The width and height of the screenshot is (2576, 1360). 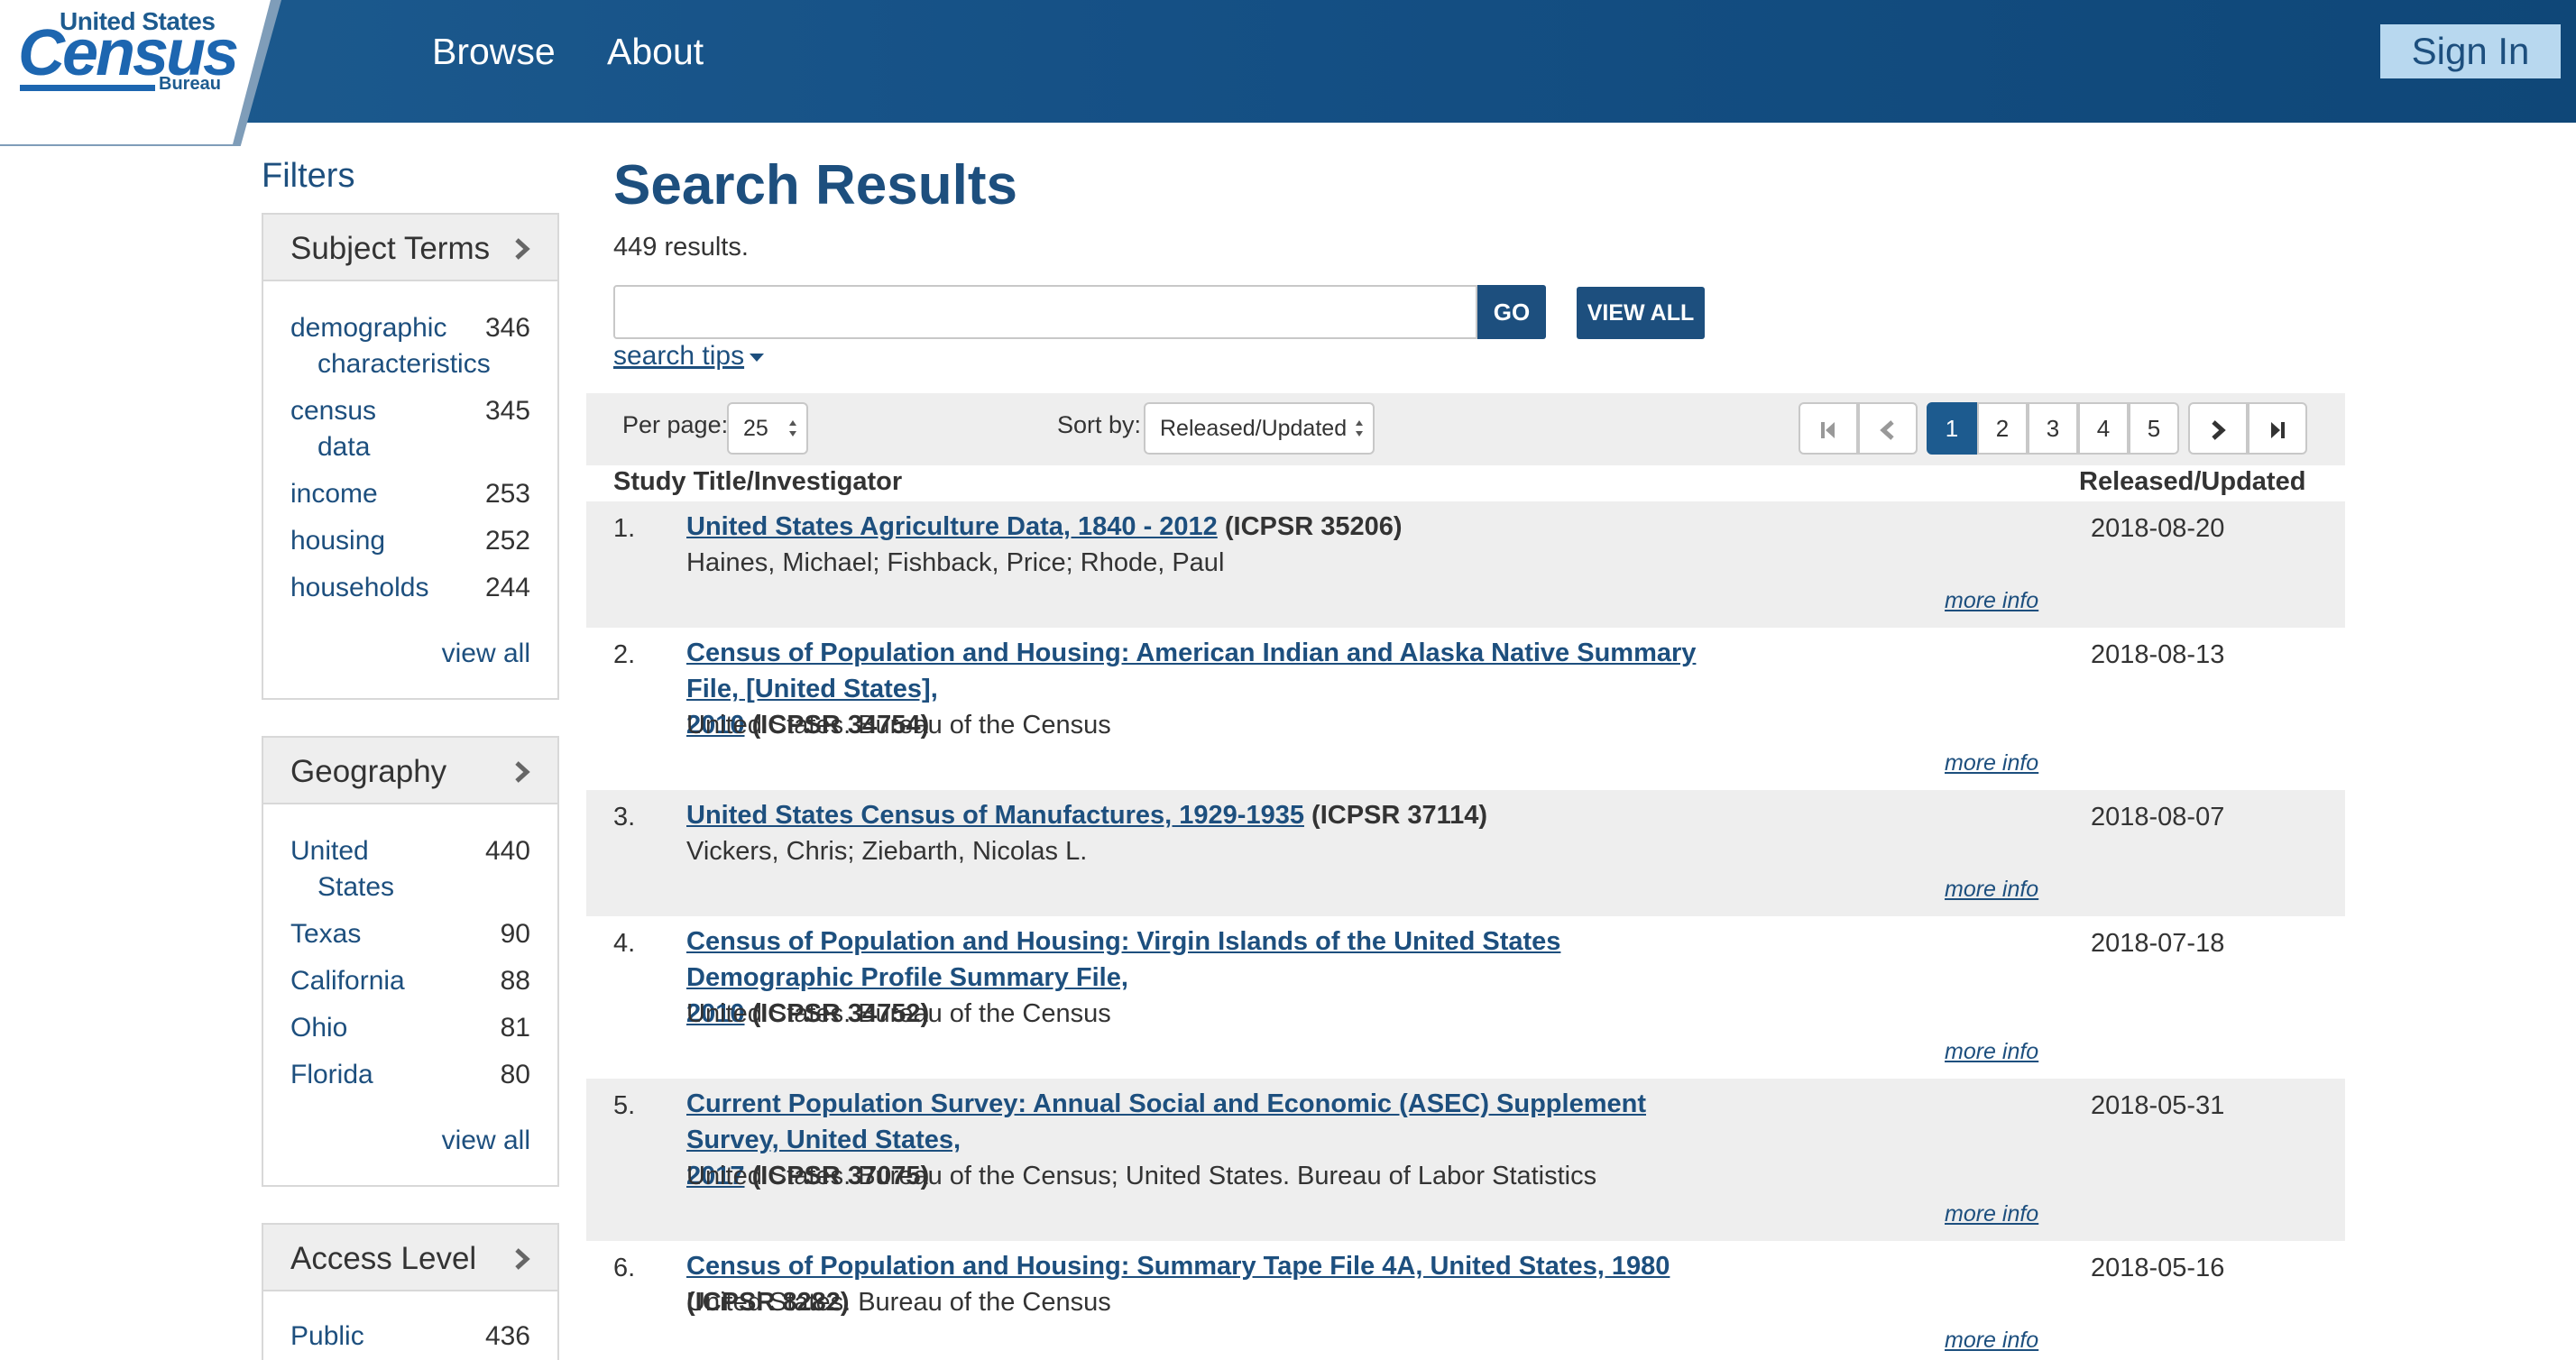 What do you see at coordinates (507, 541) in the screenshot?
I see `filter-count: 252` at bounding box center [507, 541].